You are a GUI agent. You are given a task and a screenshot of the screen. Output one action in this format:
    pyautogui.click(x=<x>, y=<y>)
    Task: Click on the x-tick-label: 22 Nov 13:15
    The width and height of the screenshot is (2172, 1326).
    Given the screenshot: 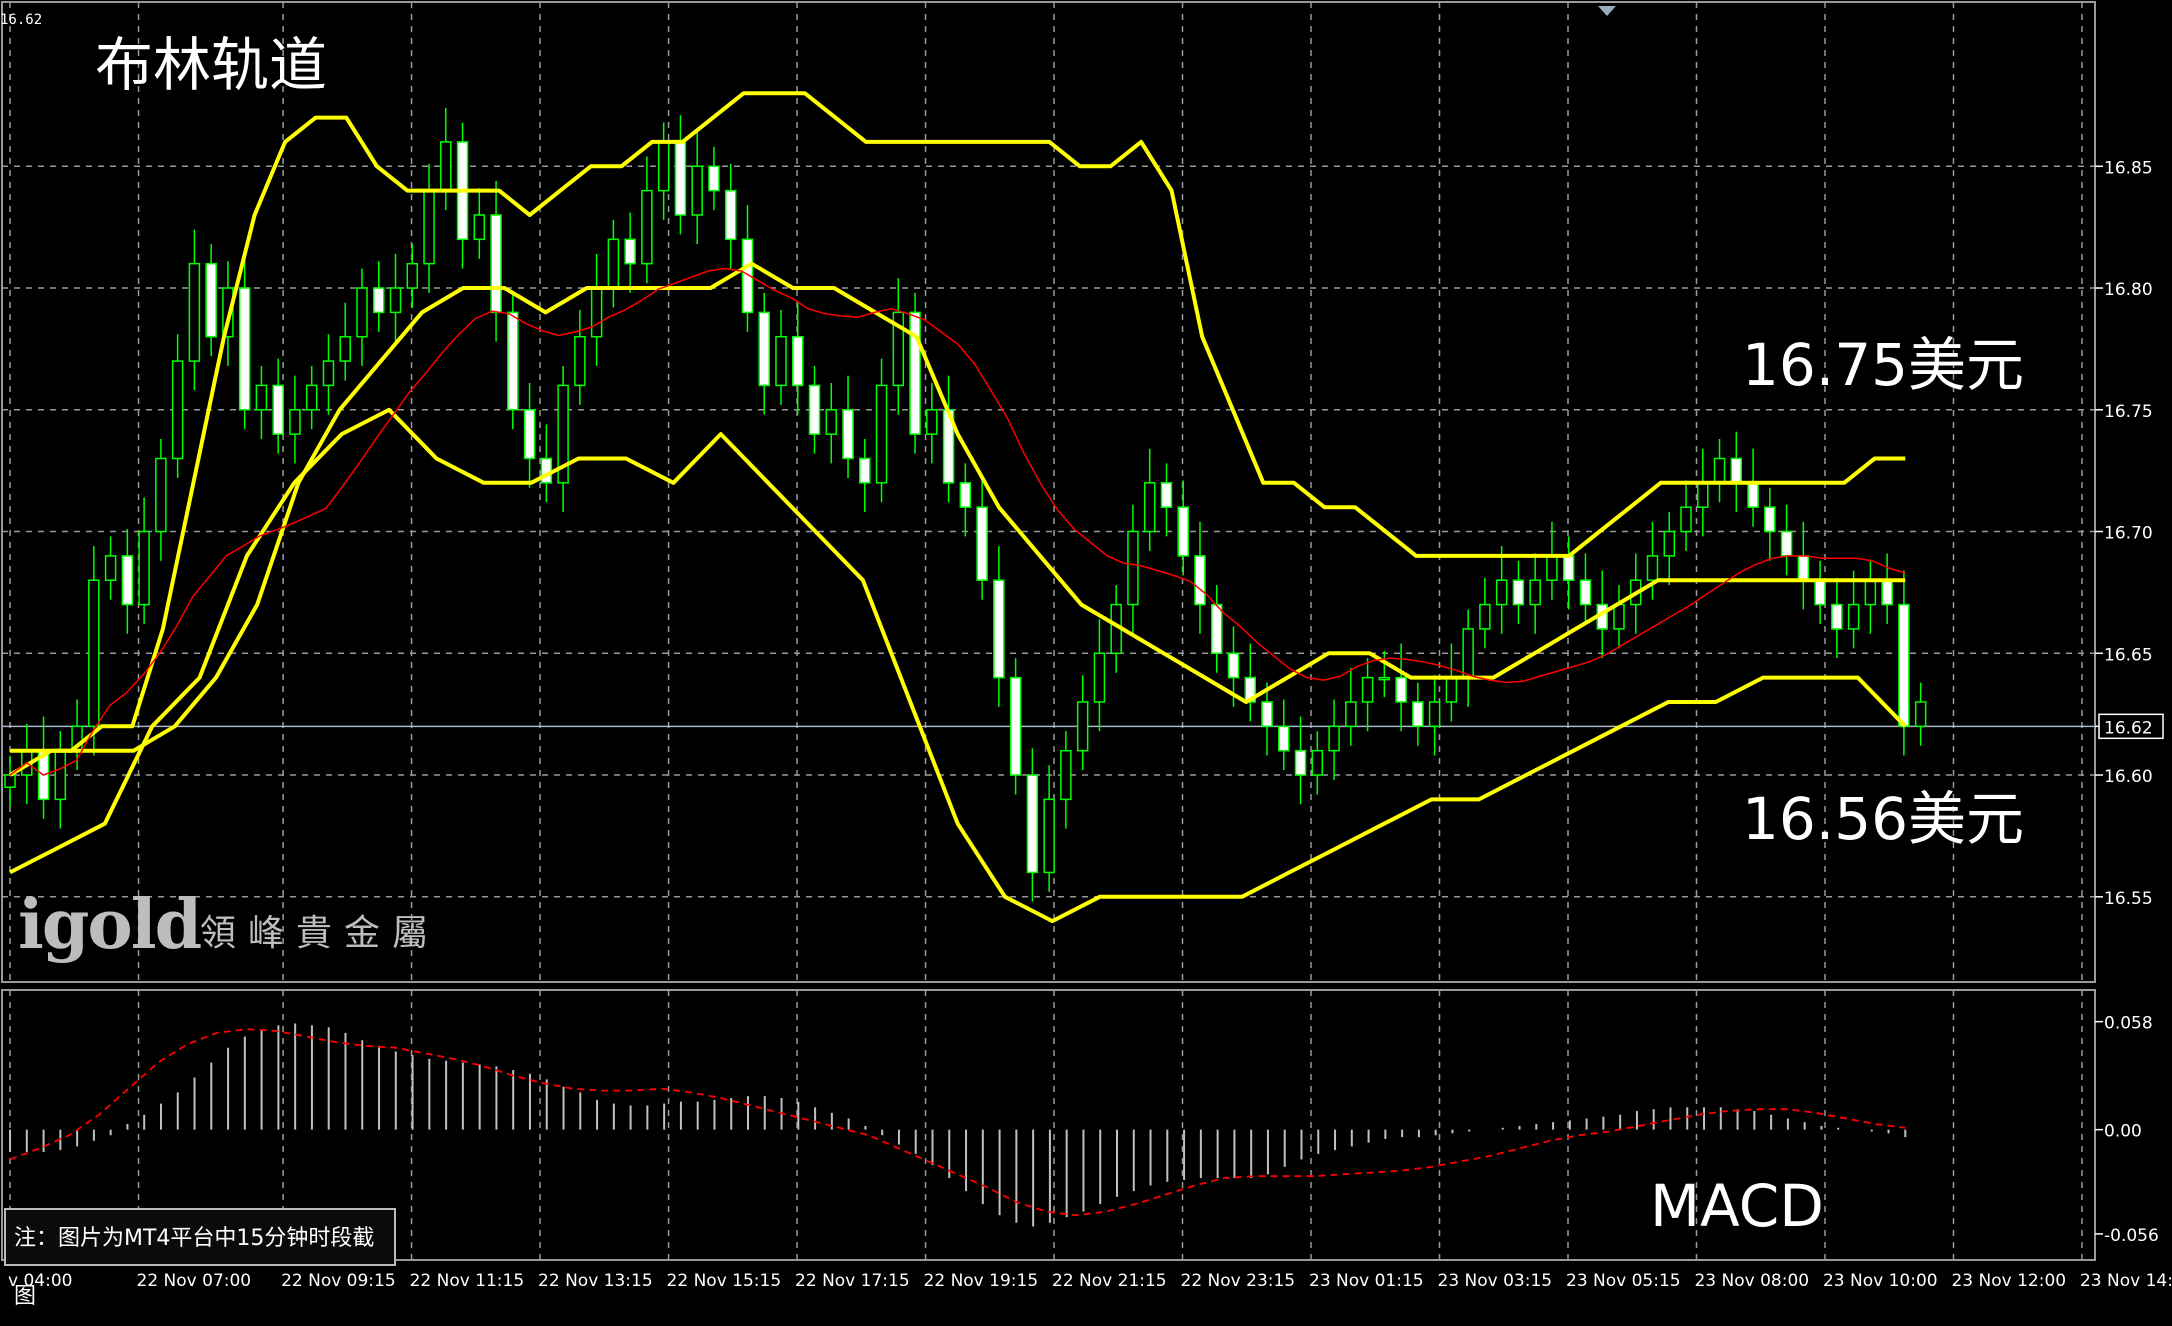 What is the action you would take?
    pyautogui.click(x=595, y=1281)
    